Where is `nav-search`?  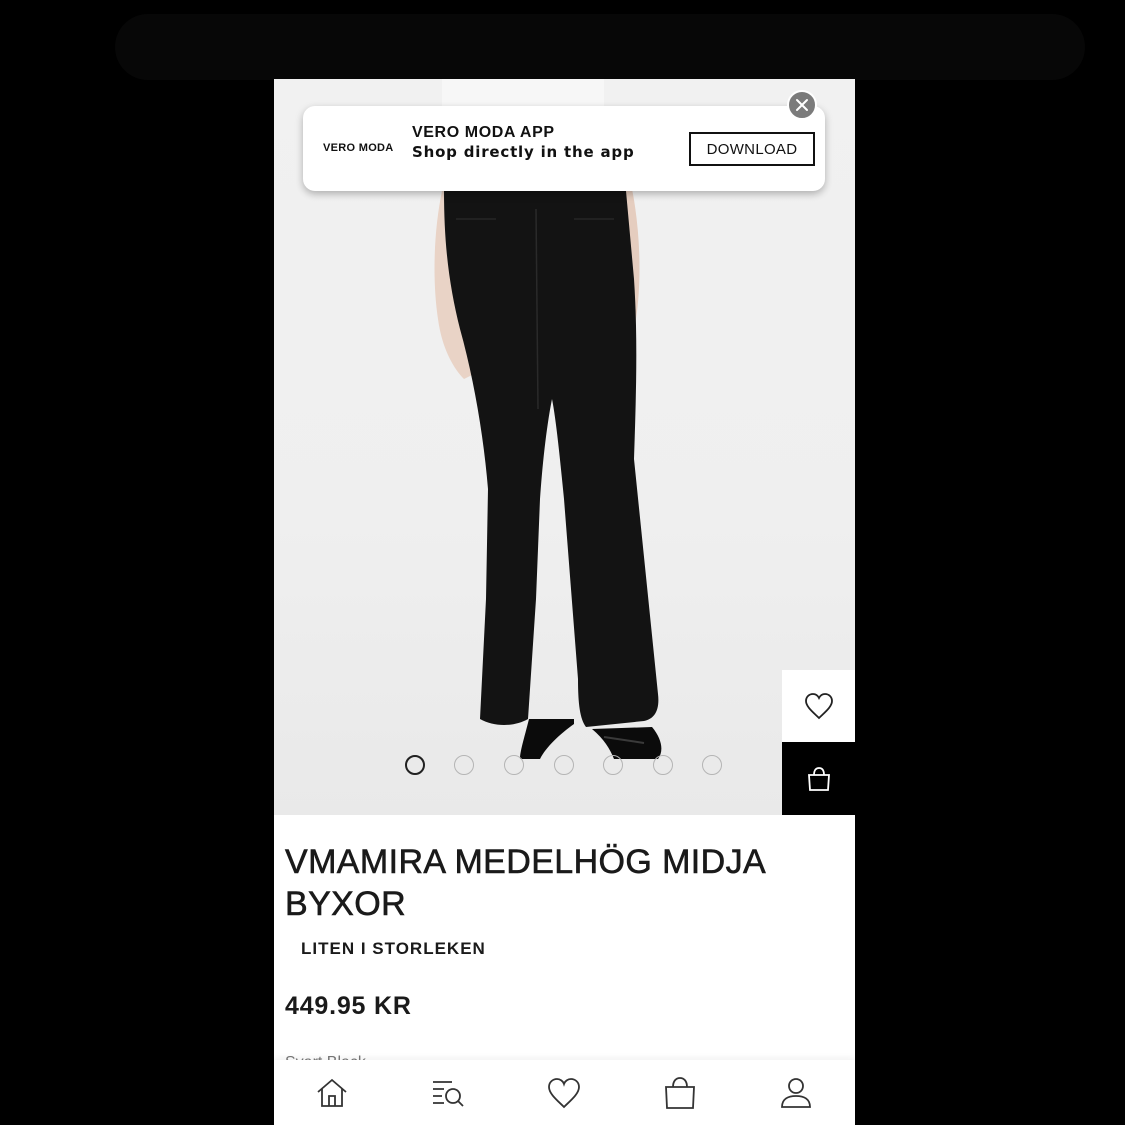 nav-search is located at coordinates (448, 1092).